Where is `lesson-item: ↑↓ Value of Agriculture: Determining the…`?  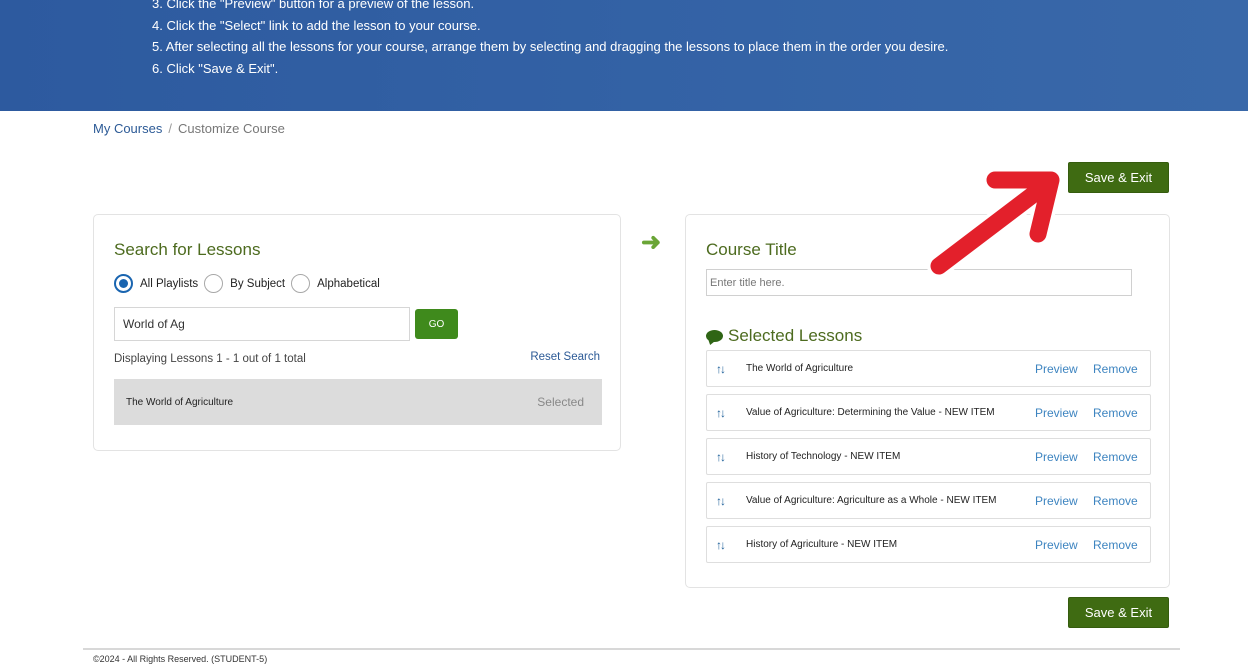 lesson-item: ↑↓ Value of Agriculture: Determining the… is located at coordinates (928, 412).